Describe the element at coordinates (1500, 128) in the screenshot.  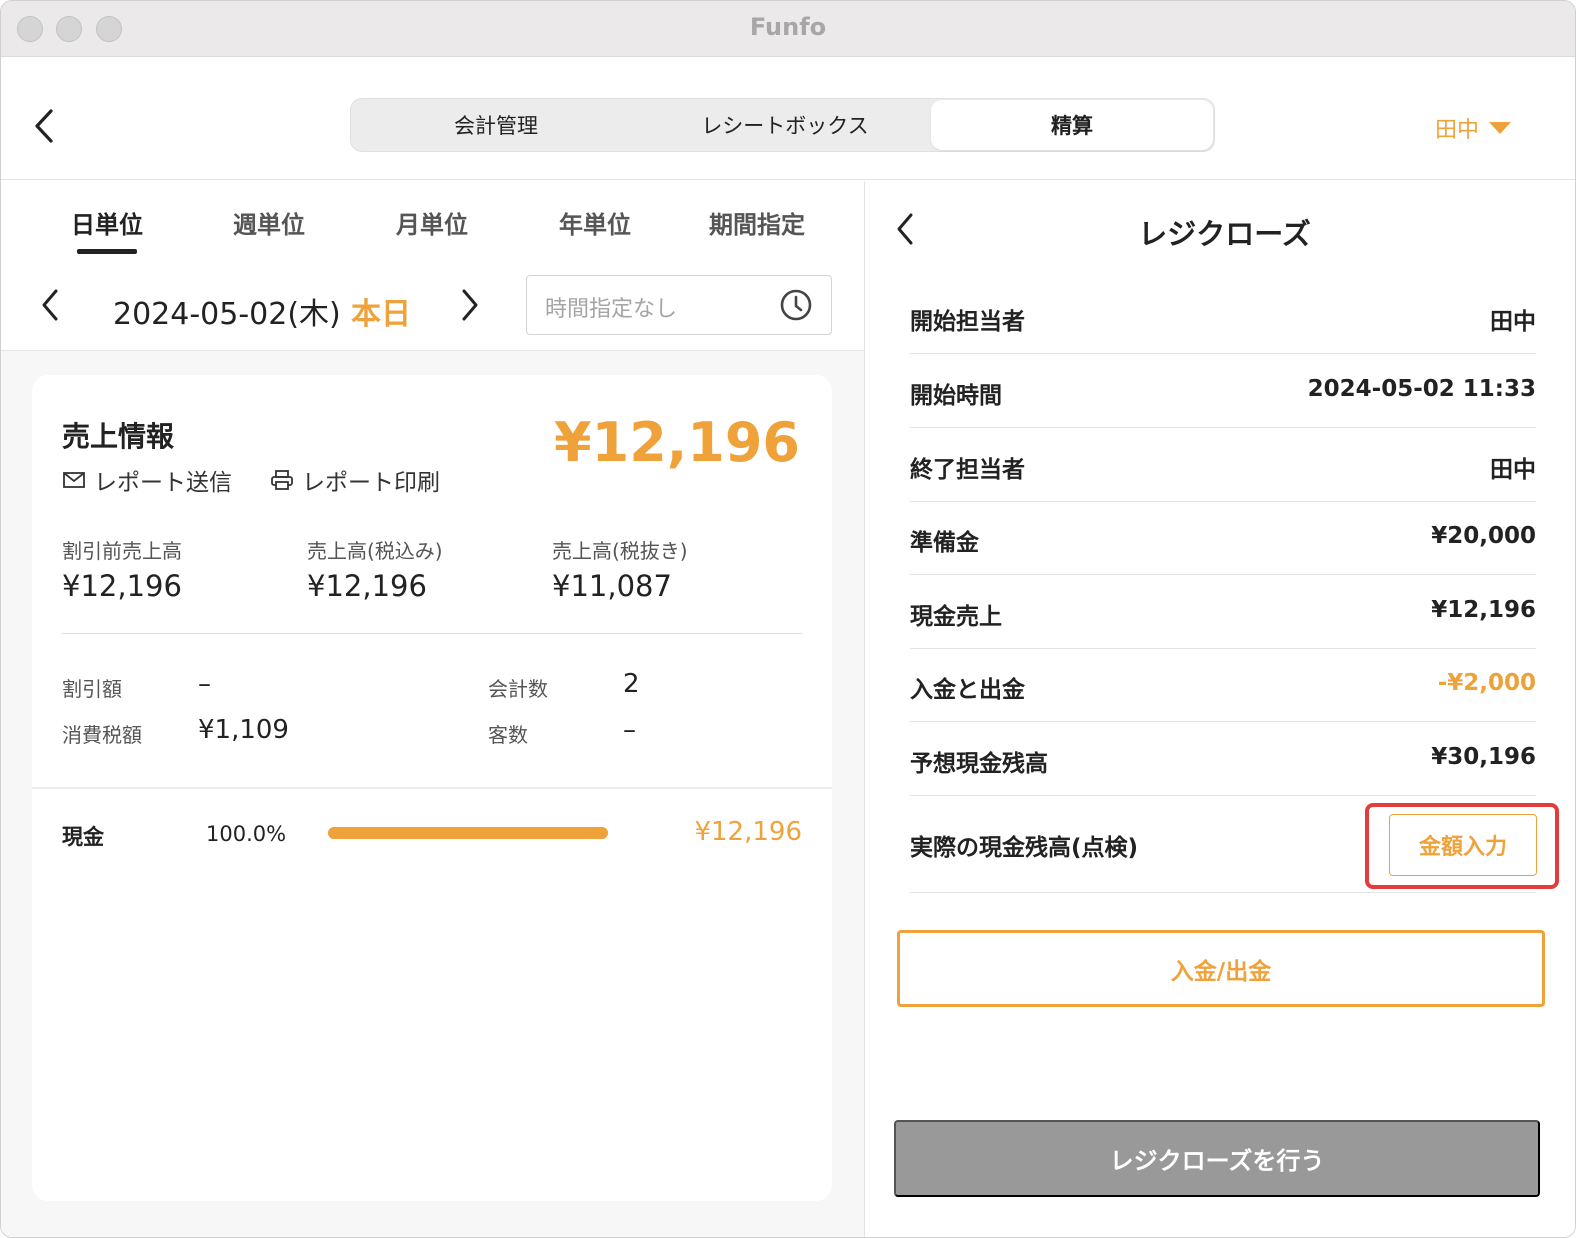
I see `caret-down-icon` at that location.